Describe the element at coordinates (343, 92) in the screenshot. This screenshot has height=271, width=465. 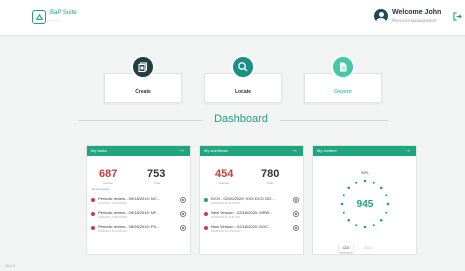
I see `govern-label: Govern` at that location.